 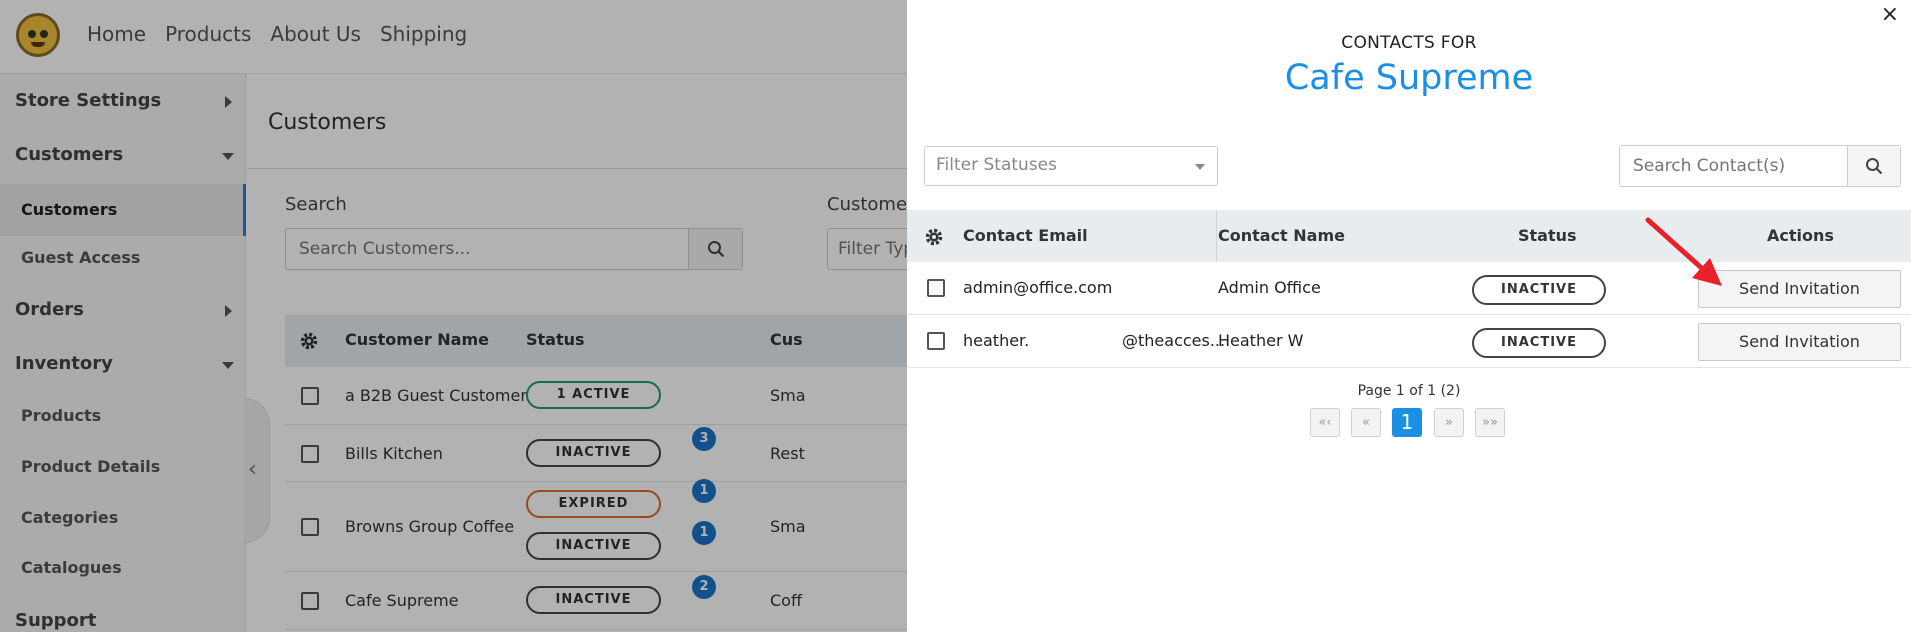 I want to click on next-page-button: », so click(x=1449, y=422).